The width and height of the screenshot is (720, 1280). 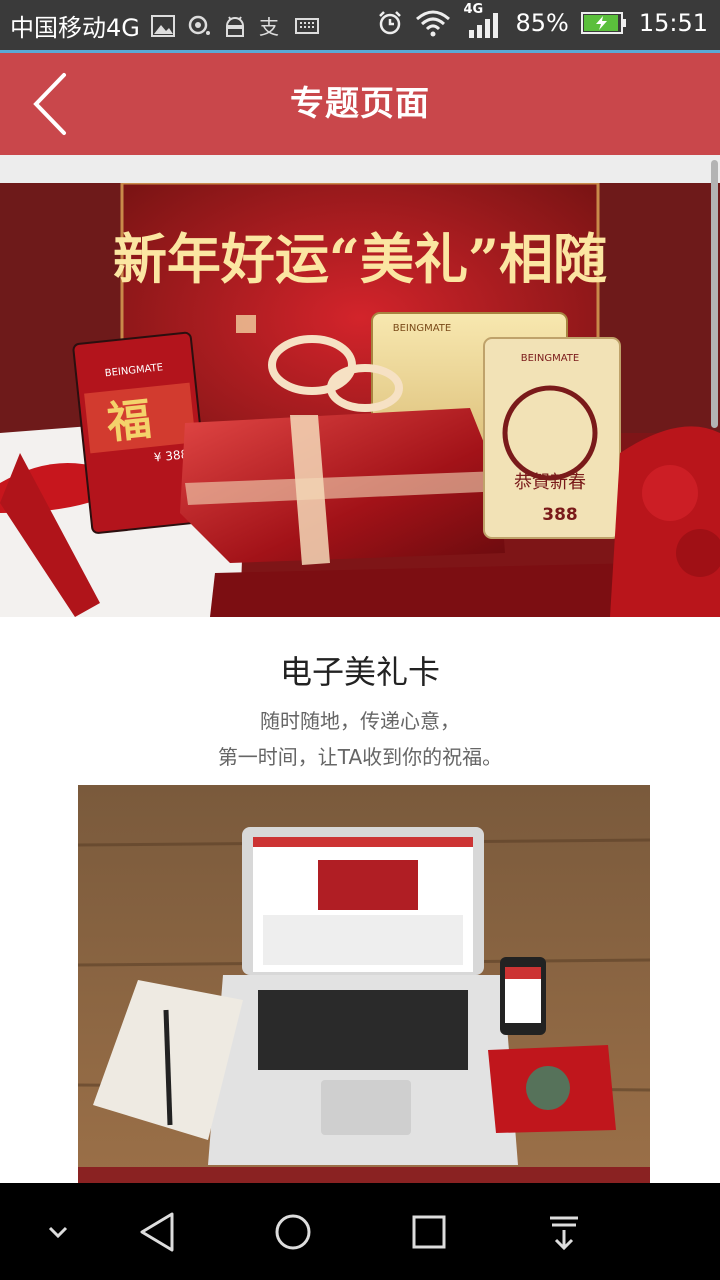 What do you see at coordinates (560, 515) in the screenshot?
I see `card-price: 388` at bounding box center [560, 515].